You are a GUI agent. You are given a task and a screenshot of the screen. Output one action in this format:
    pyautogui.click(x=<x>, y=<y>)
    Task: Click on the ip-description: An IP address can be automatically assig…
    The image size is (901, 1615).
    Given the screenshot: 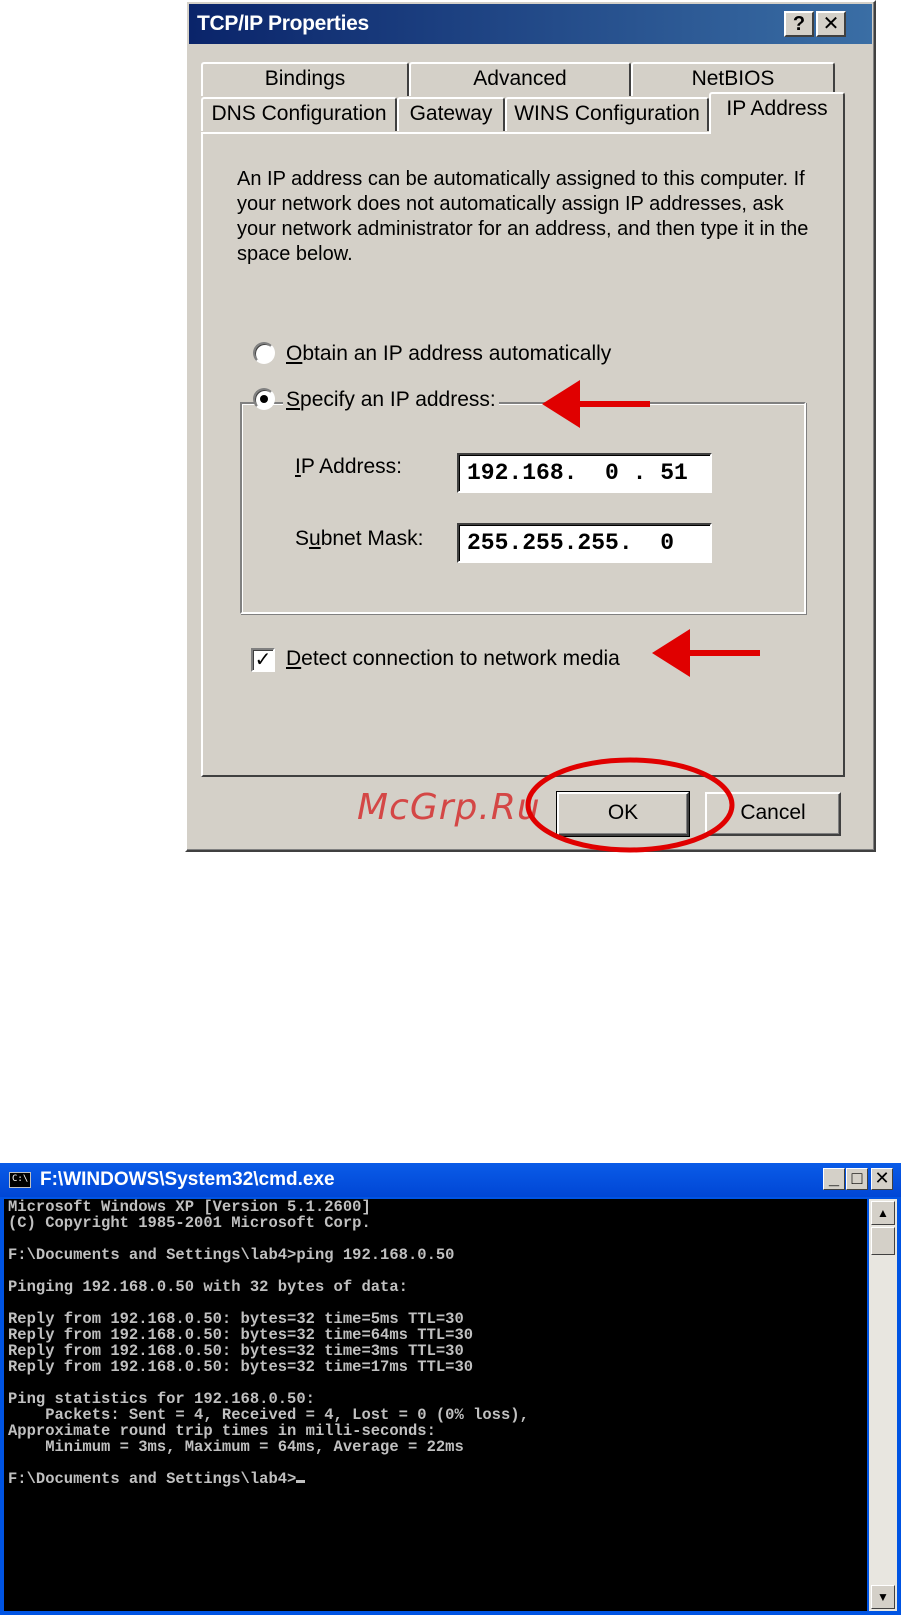 What is the action you would take?
    pyautogui.click(x=523, y=216)
    